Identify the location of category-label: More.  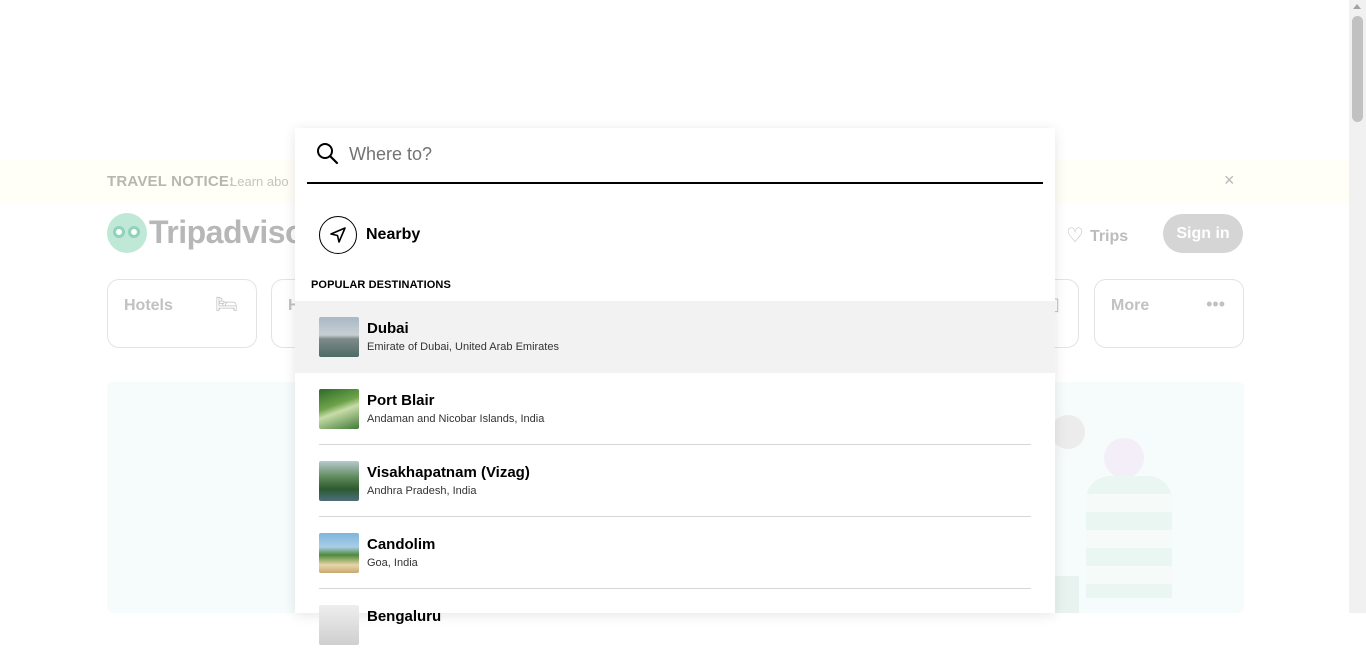
(1130, 305).